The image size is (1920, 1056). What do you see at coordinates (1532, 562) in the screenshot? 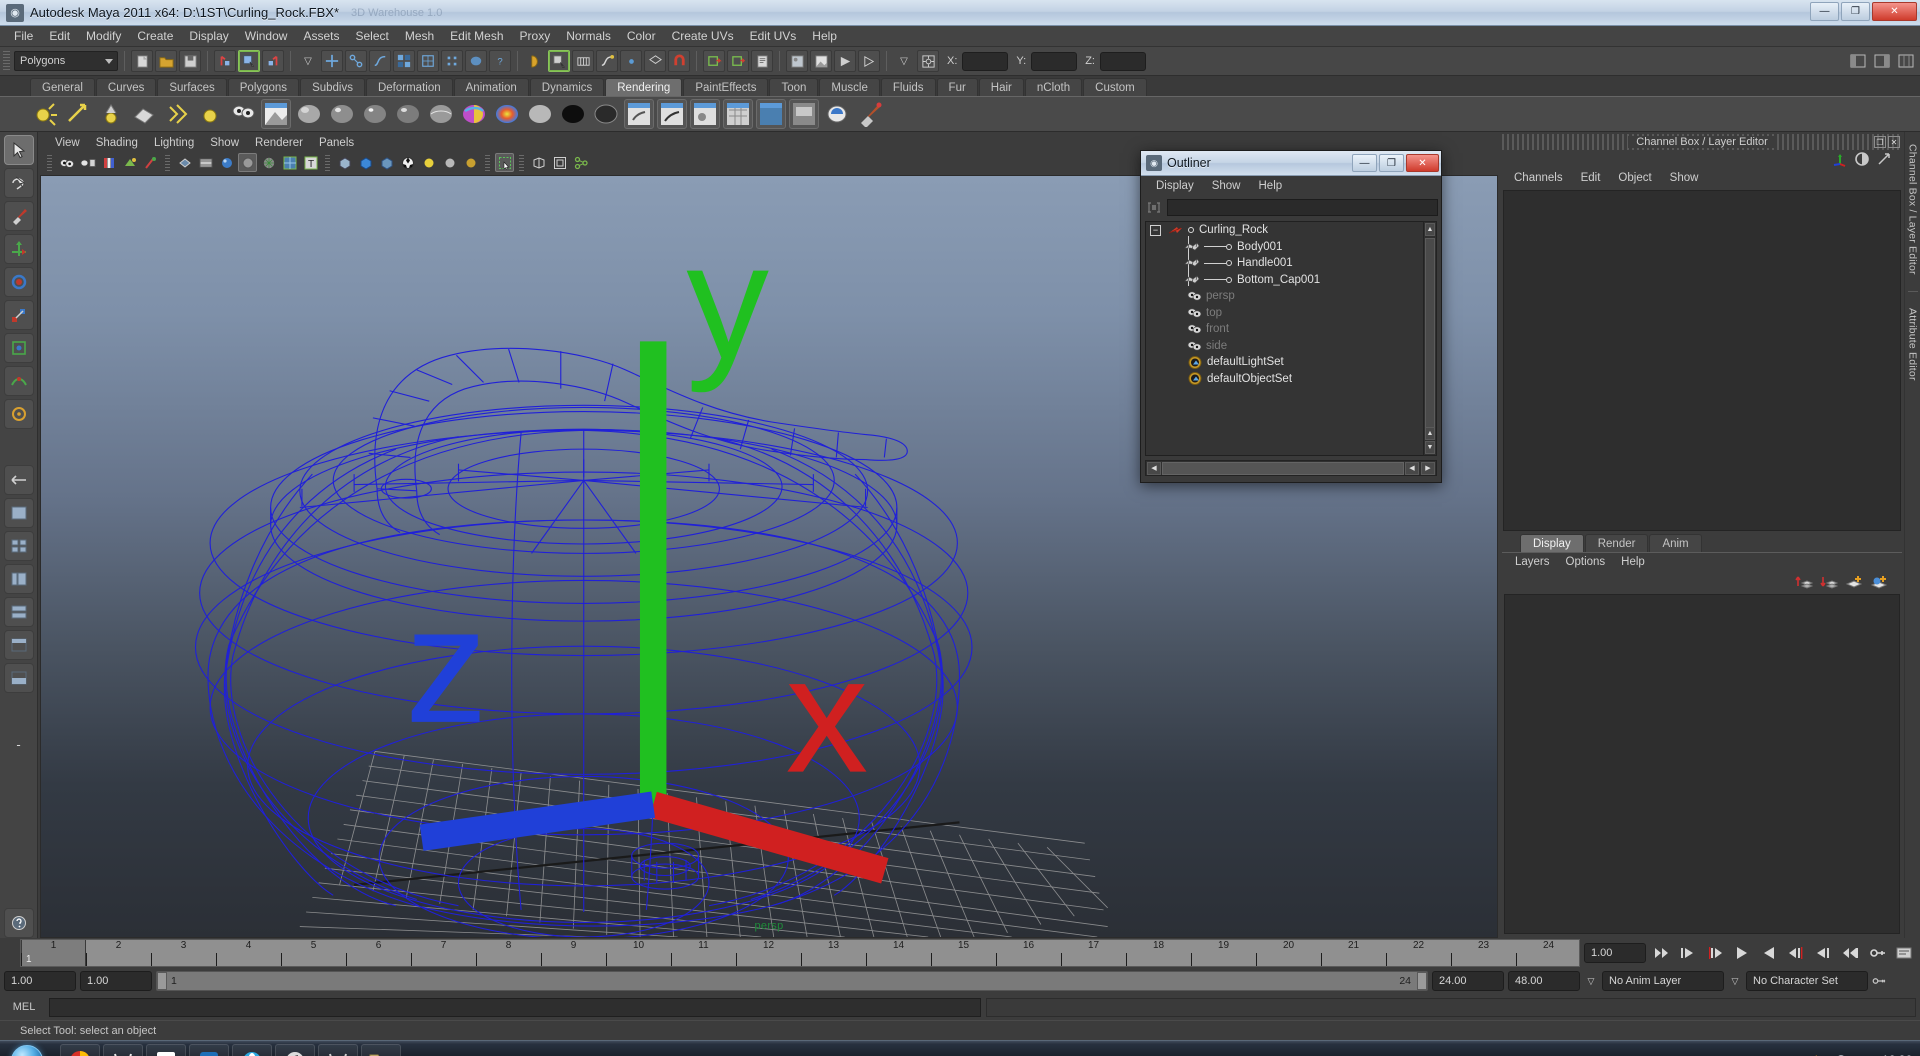
I see `layer-menu-layers: Layers` at bounding box center [1532, 562].